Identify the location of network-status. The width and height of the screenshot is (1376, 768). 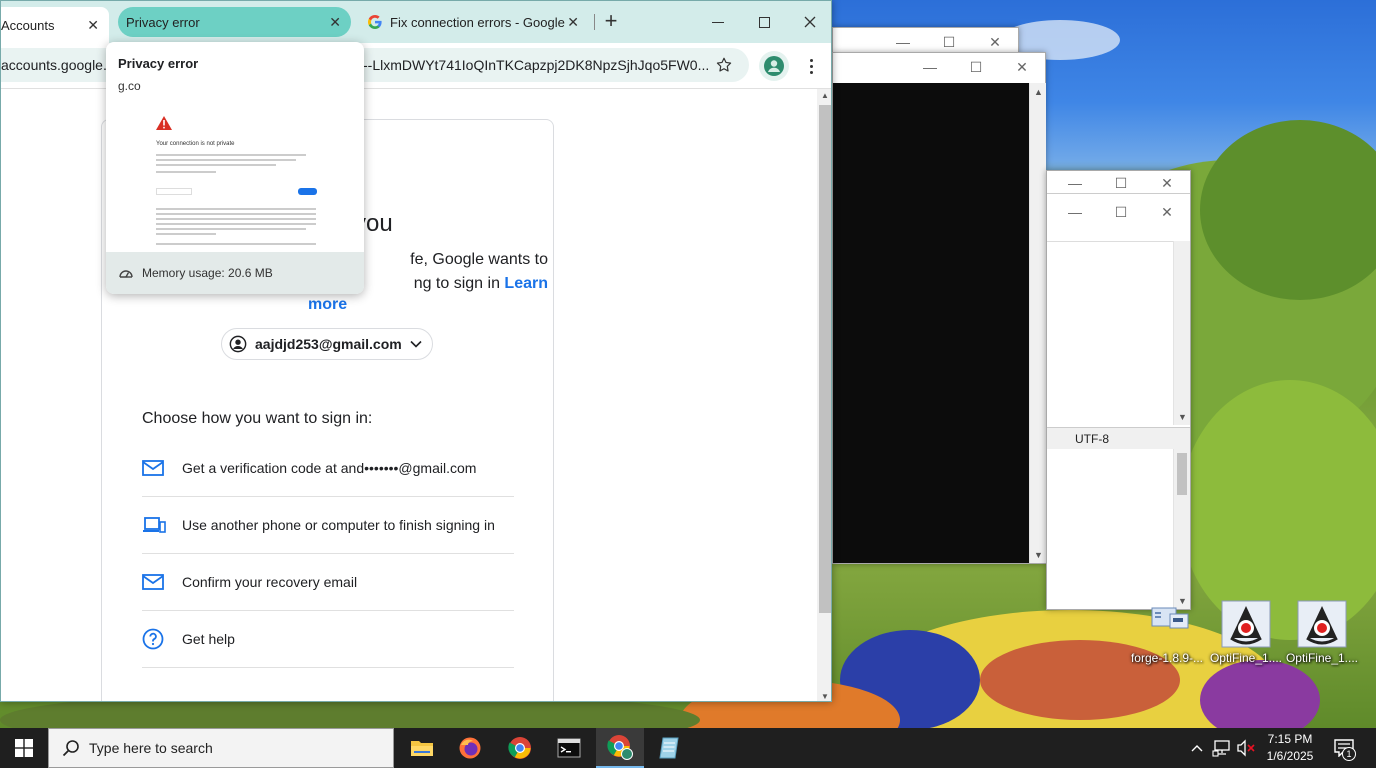
(1222, 750).